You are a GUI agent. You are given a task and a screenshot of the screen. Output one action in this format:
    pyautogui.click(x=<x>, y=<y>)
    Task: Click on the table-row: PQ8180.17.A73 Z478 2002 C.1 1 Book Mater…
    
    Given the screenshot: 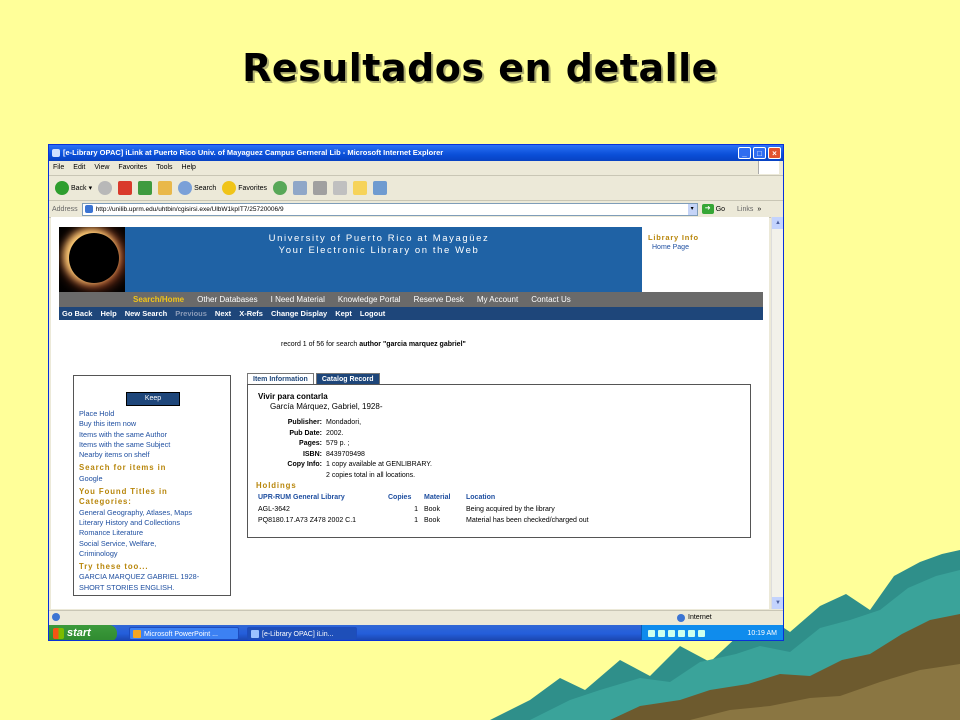 What is the action you would take?
    pyautogui.click(x=423, y=521)
    